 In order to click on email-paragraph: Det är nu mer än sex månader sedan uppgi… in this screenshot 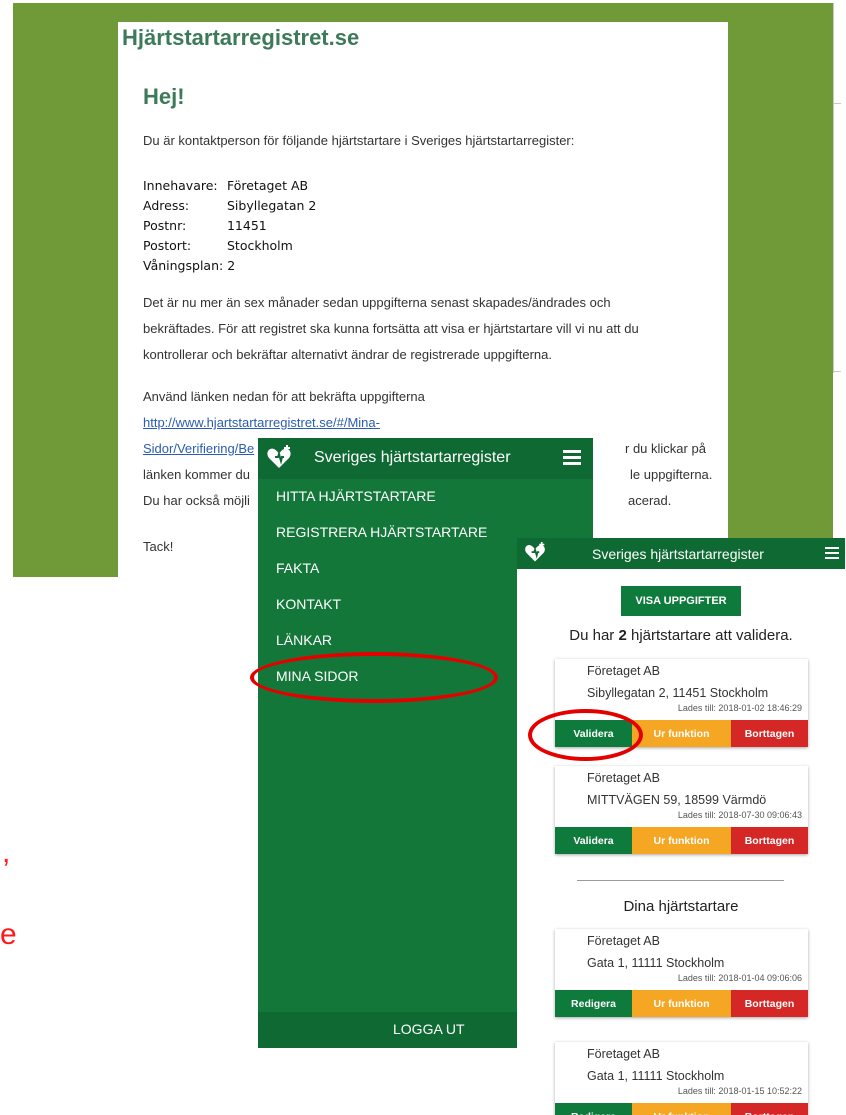, I will do `click(428, 329)`.